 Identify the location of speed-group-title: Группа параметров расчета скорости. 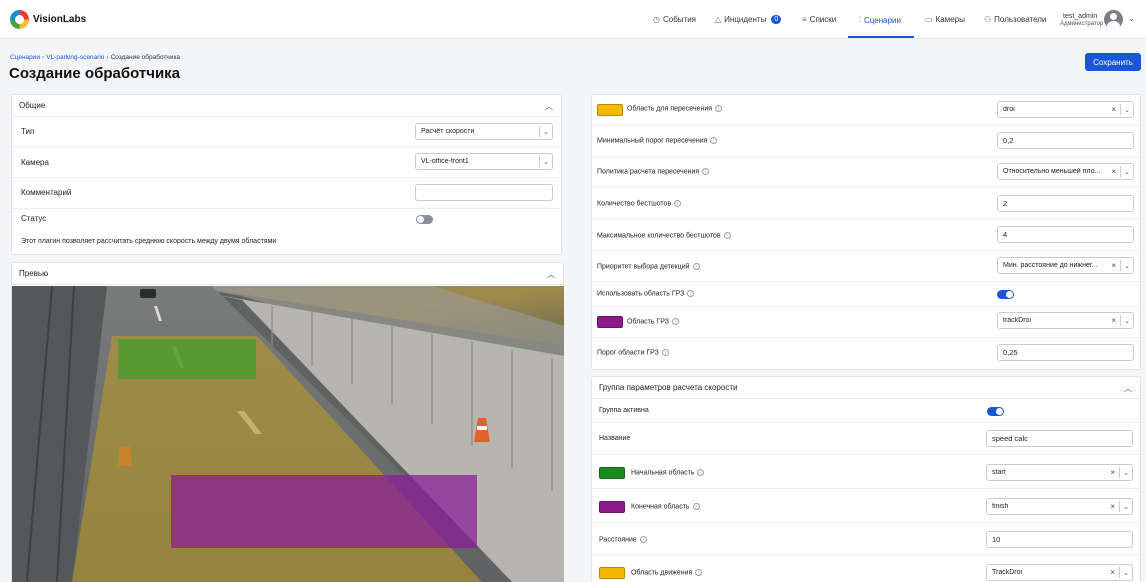
(668, 387).